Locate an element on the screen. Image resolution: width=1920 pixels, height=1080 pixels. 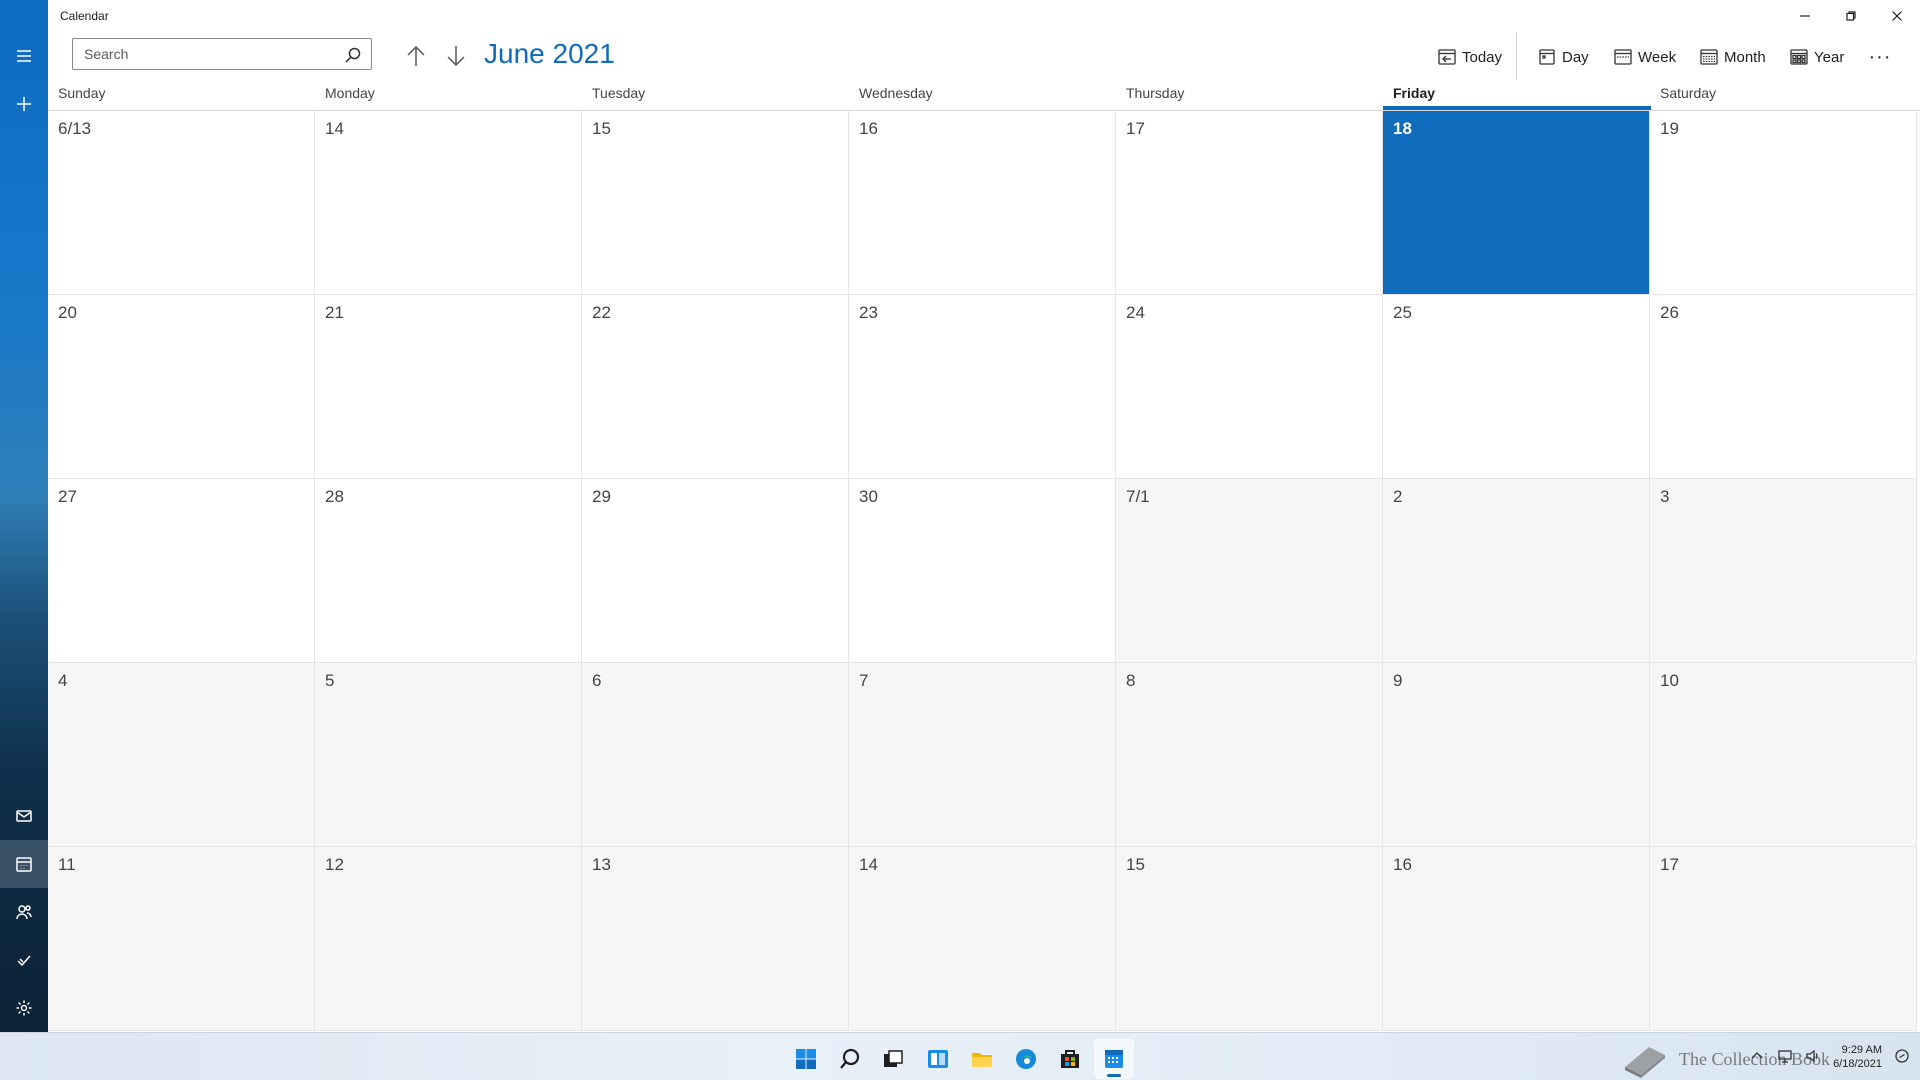
today-button: Today is located at coordinates (1470, 57).